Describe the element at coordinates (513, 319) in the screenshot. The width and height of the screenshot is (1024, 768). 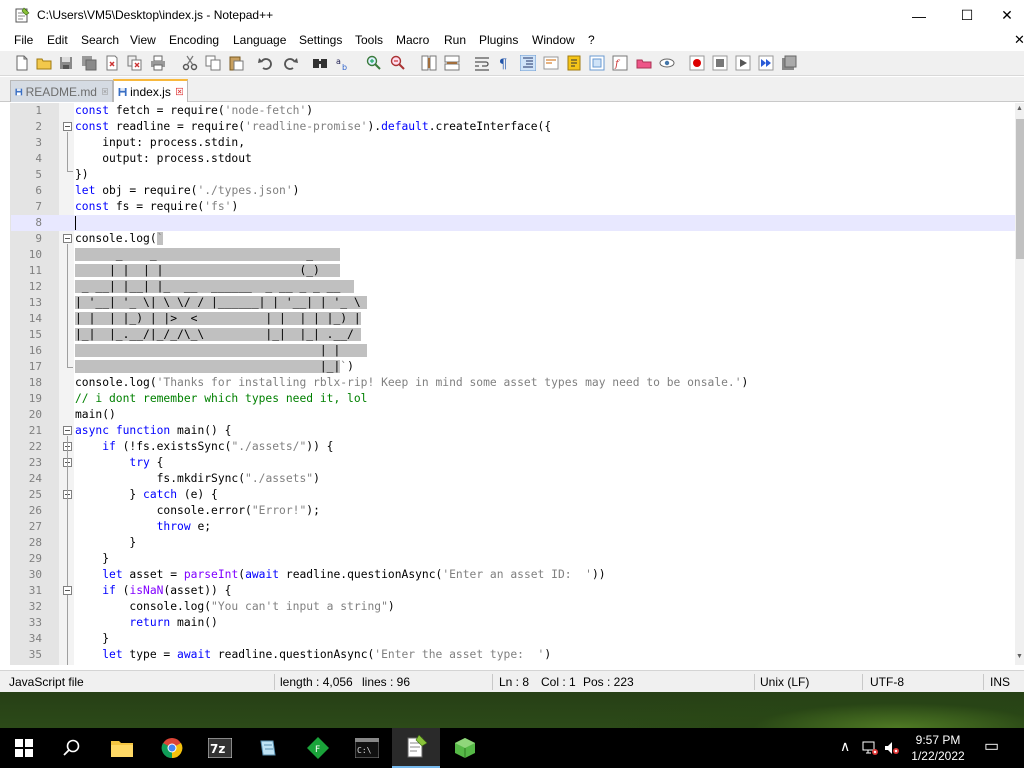
I see `code-line: 14 | | | |_) | |> < | | | | |_) |` at that location.